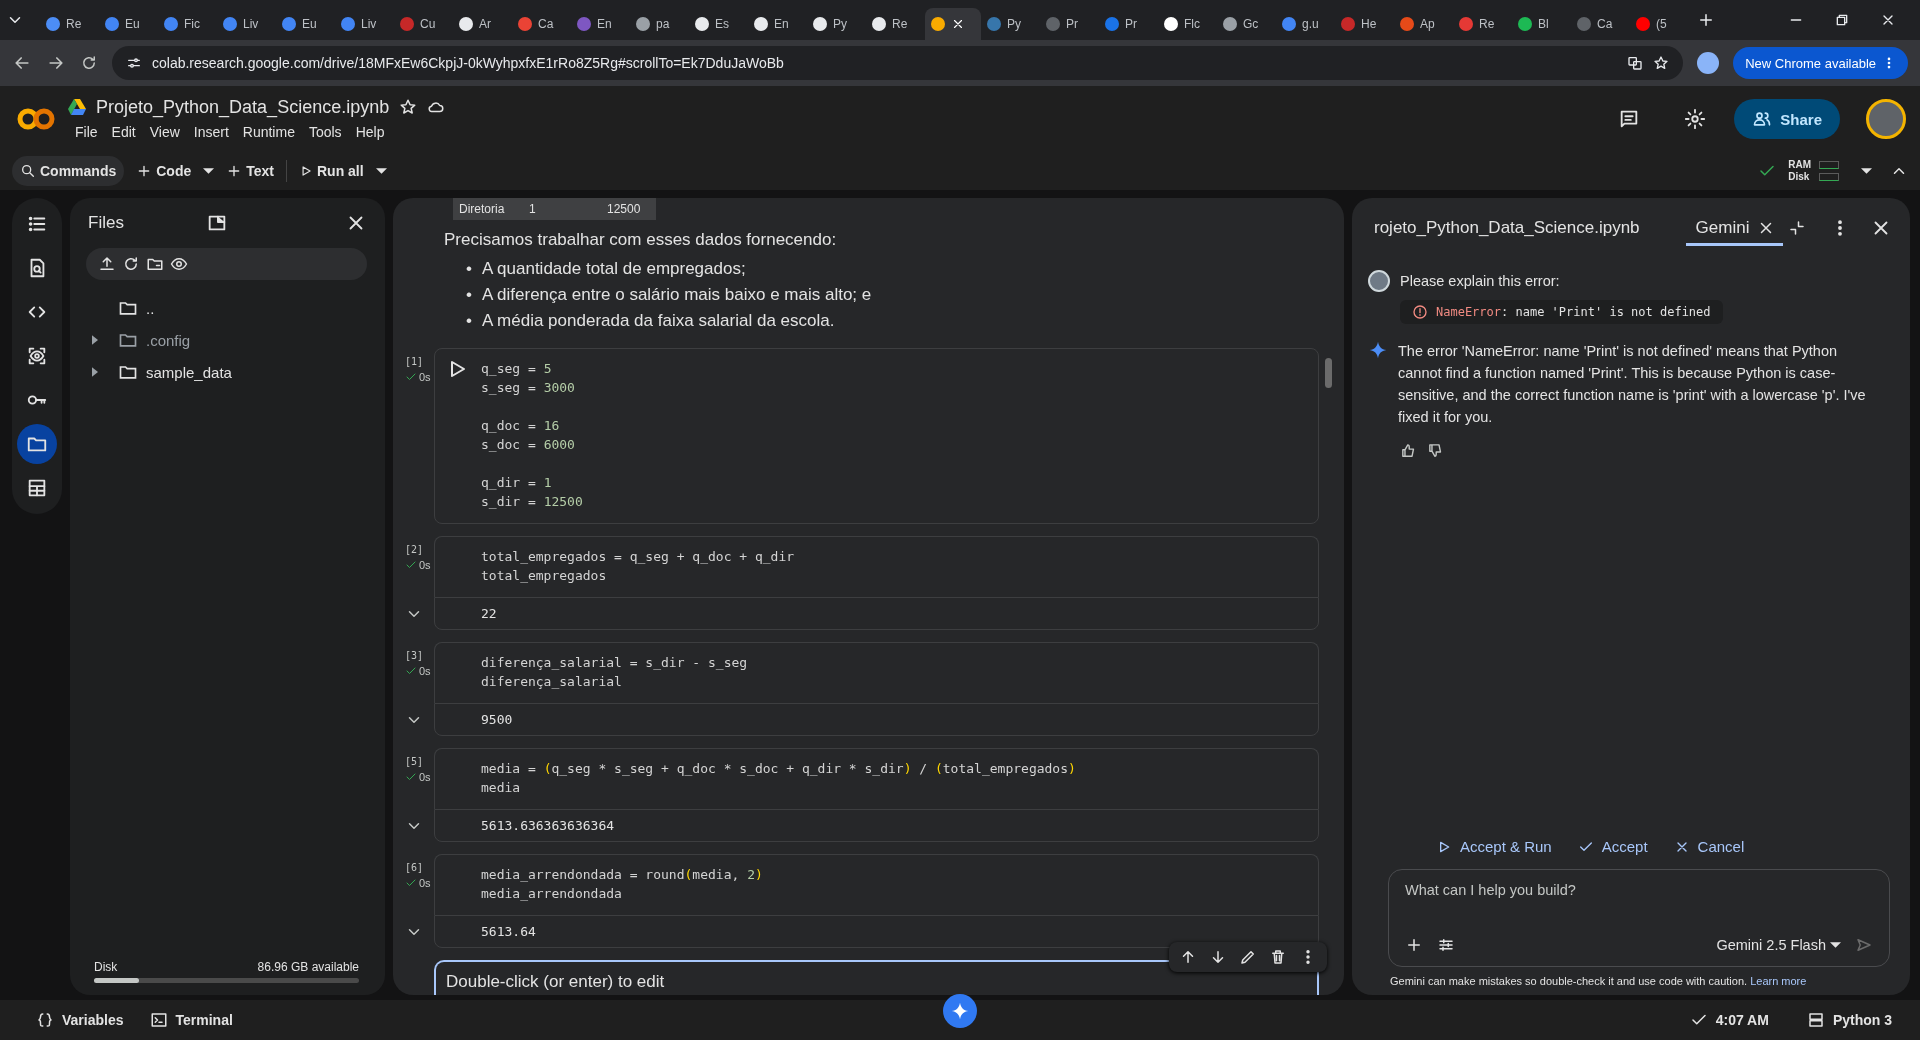  I want to click on code-cell: media_arrendondada = round(media, 2) media_arrendondada, so click(876, 884).